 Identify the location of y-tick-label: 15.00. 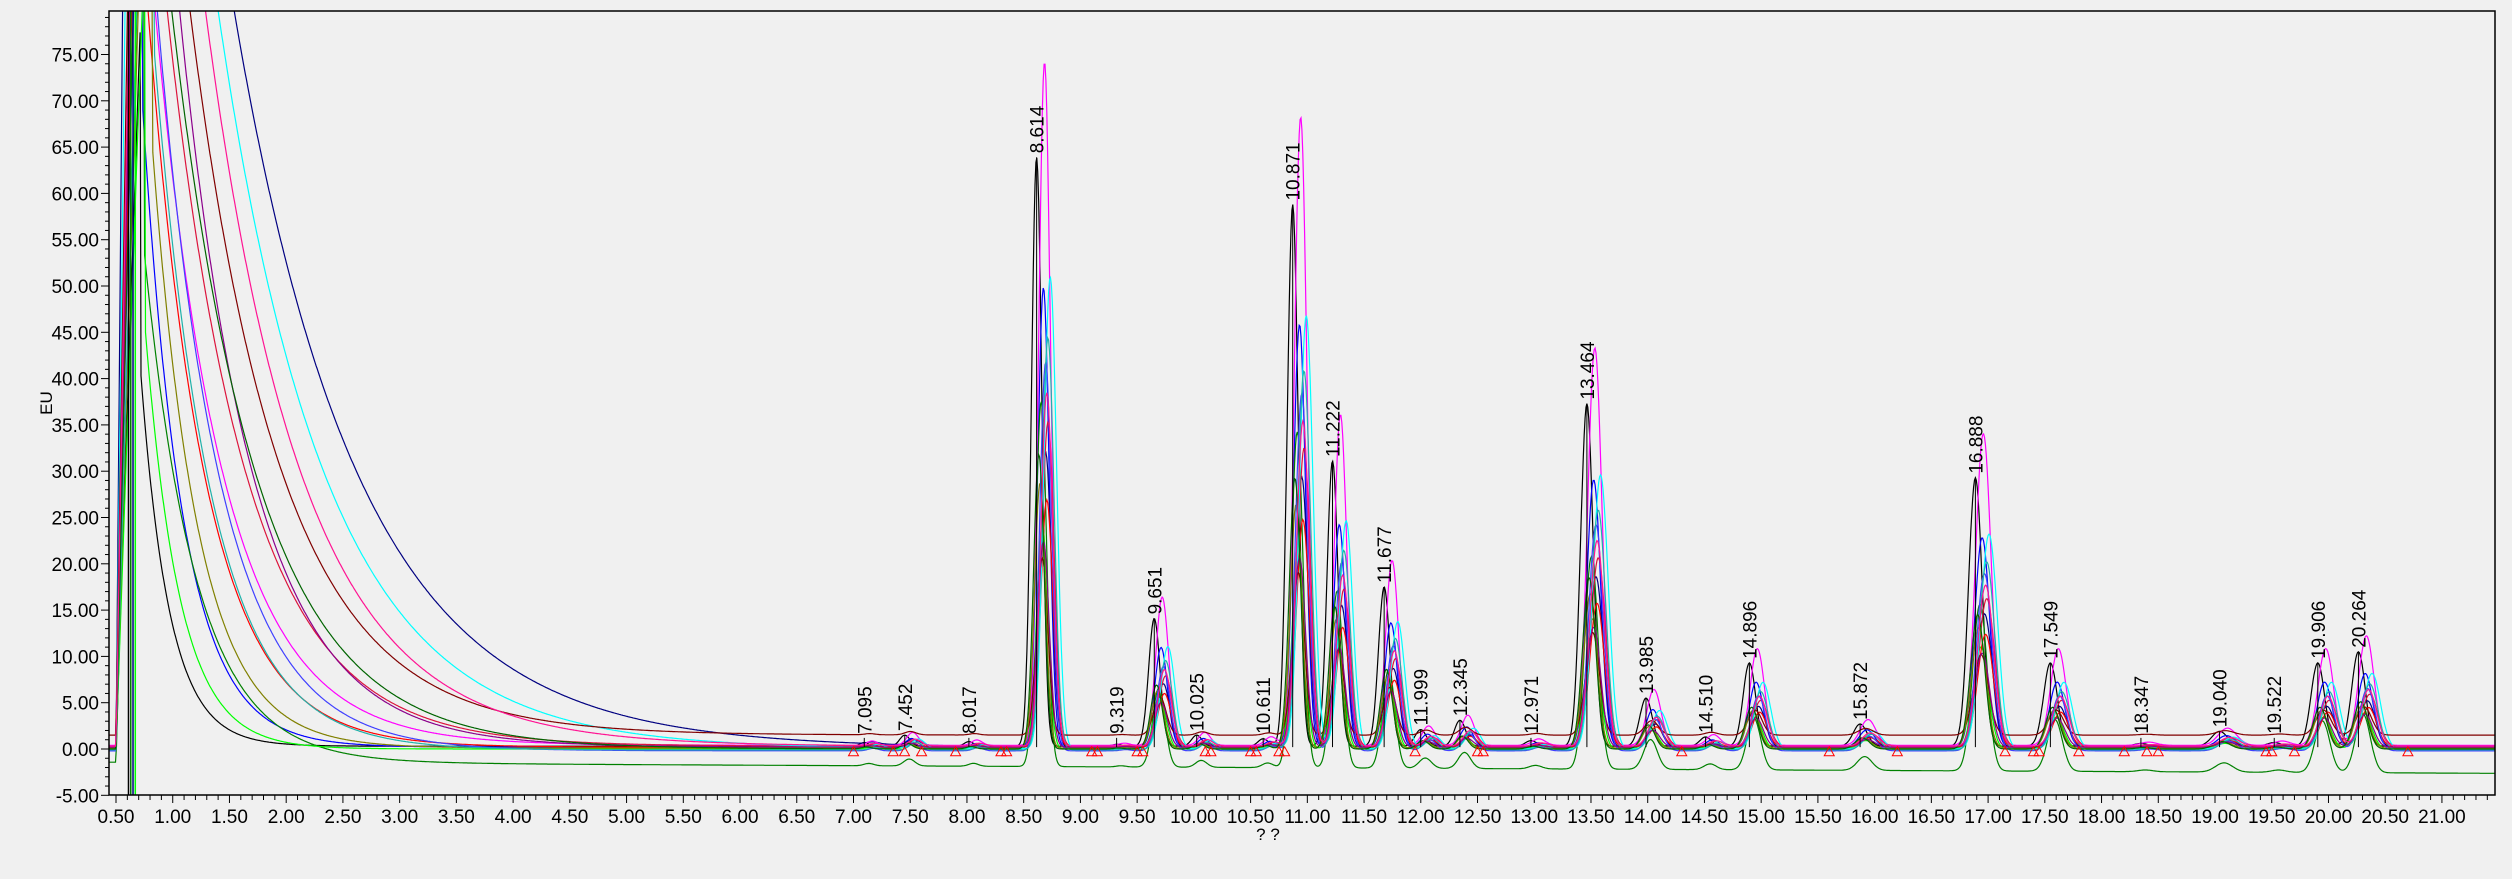
(75, 611).